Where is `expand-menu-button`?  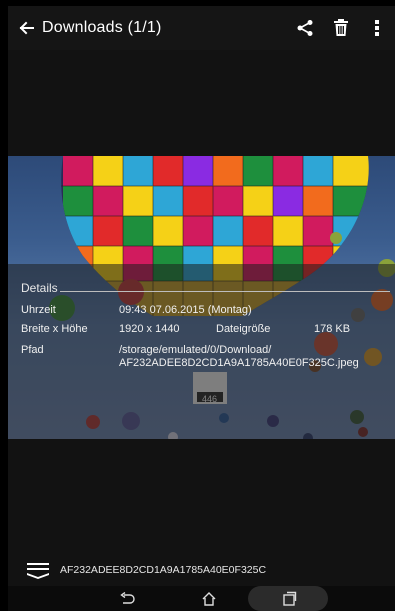 expand-menu-button is located at coordinates (38, 570).